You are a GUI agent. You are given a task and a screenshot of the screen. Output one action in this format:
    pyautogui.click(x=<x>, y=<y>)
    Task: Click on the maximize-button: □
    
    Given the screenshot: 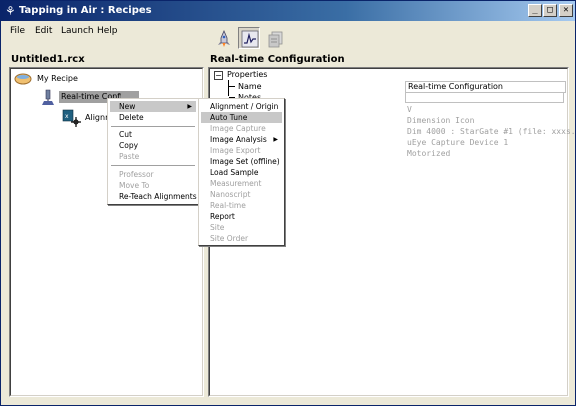 What is the action you would take?
    pyautogui.click(x=550, y=10)
    